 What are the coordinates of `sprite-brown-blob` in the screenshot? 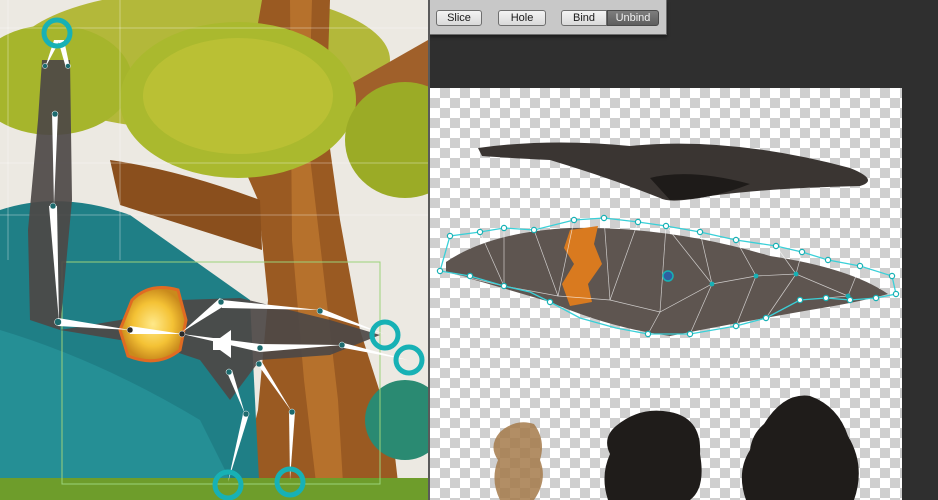 It's located at (518, 461).